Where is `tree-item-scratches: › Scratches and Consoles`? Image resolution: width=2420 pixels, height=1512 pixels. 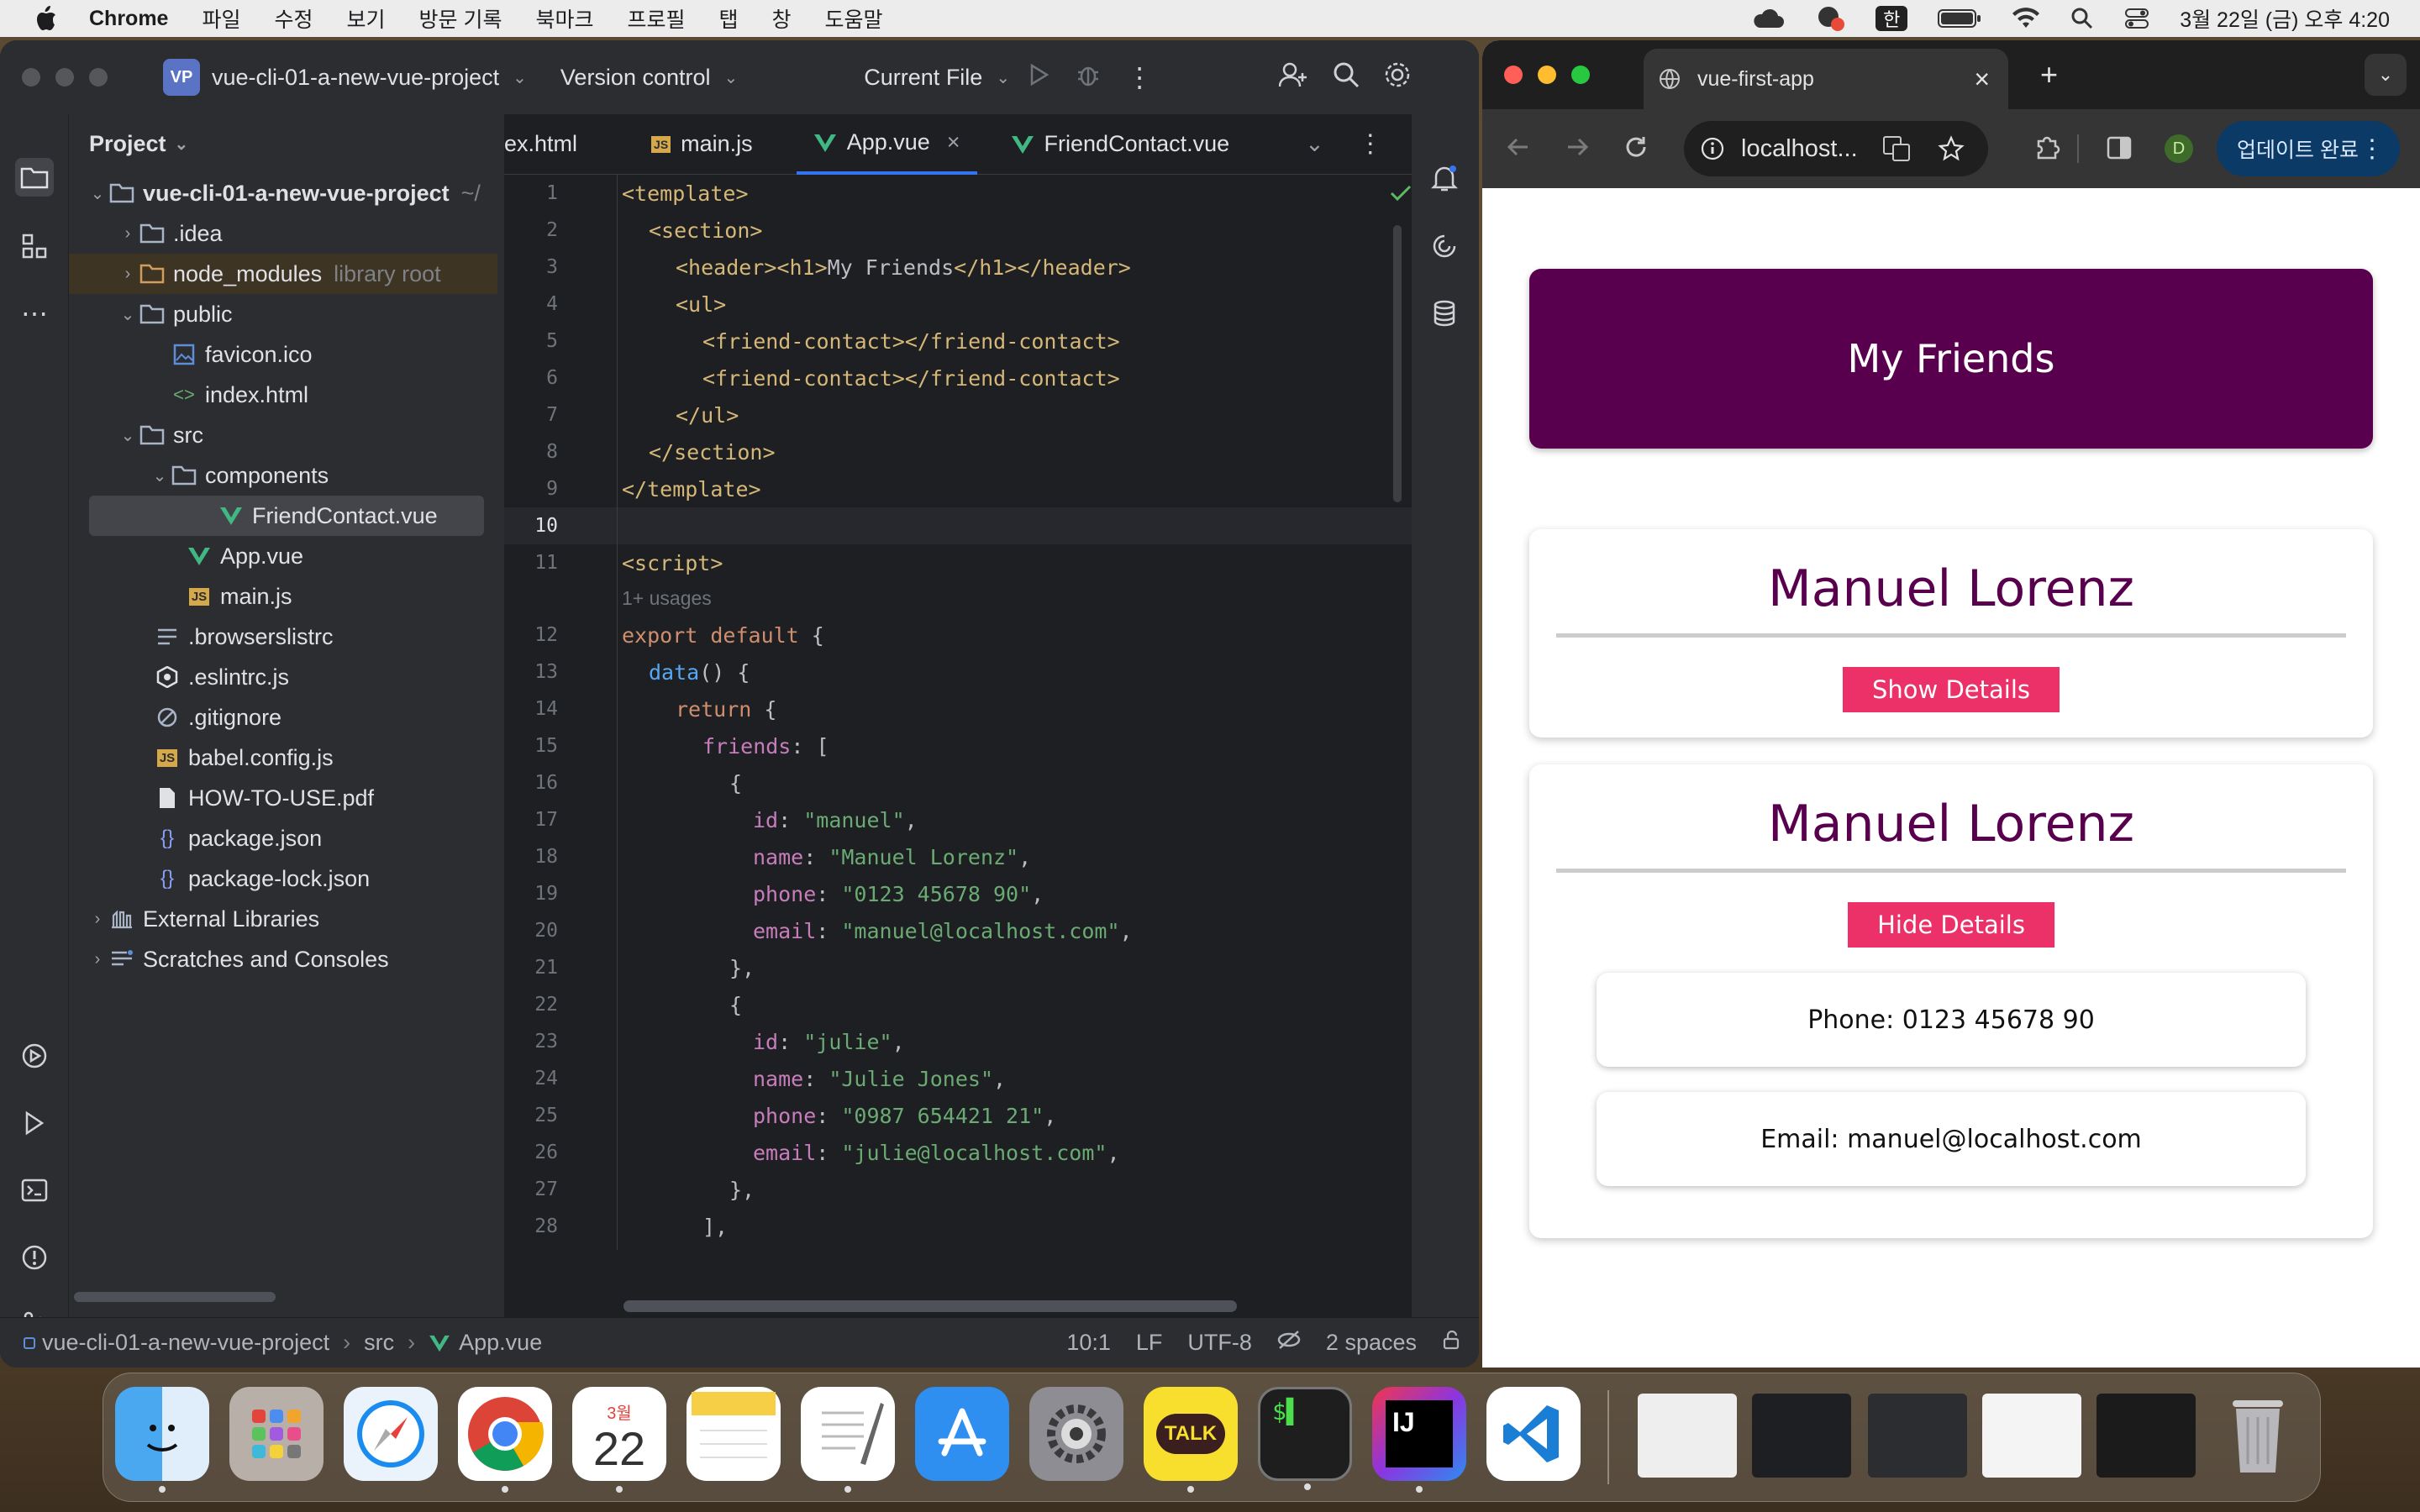 tree-item-scratches: › Scratches and Consoles is located at coordinates (283, 959).